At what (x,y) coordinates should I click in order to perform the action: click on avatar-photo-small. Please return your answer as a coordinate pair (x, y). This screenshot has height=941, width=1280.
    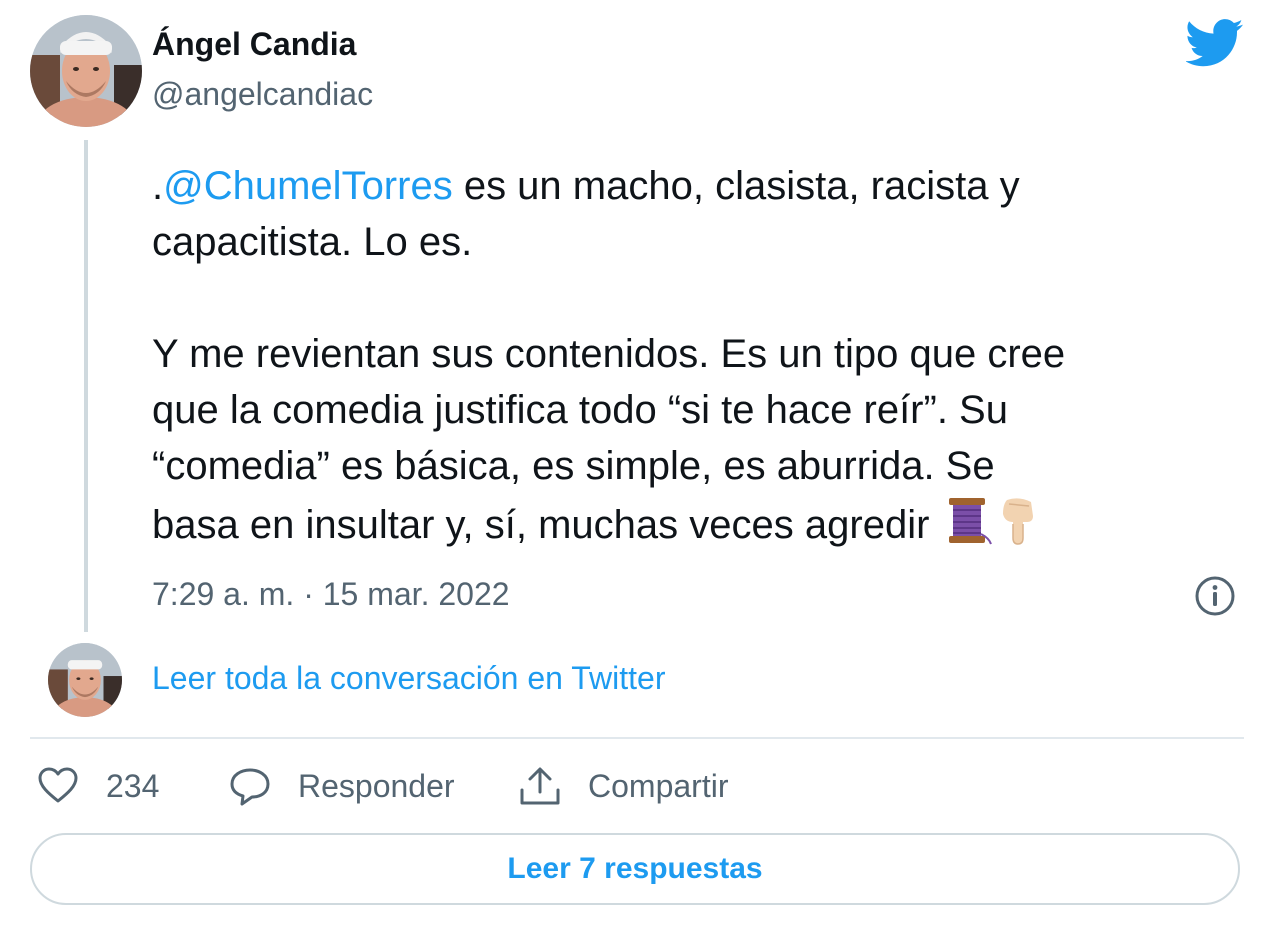
    Looking at the image, I should click on (85, 680).